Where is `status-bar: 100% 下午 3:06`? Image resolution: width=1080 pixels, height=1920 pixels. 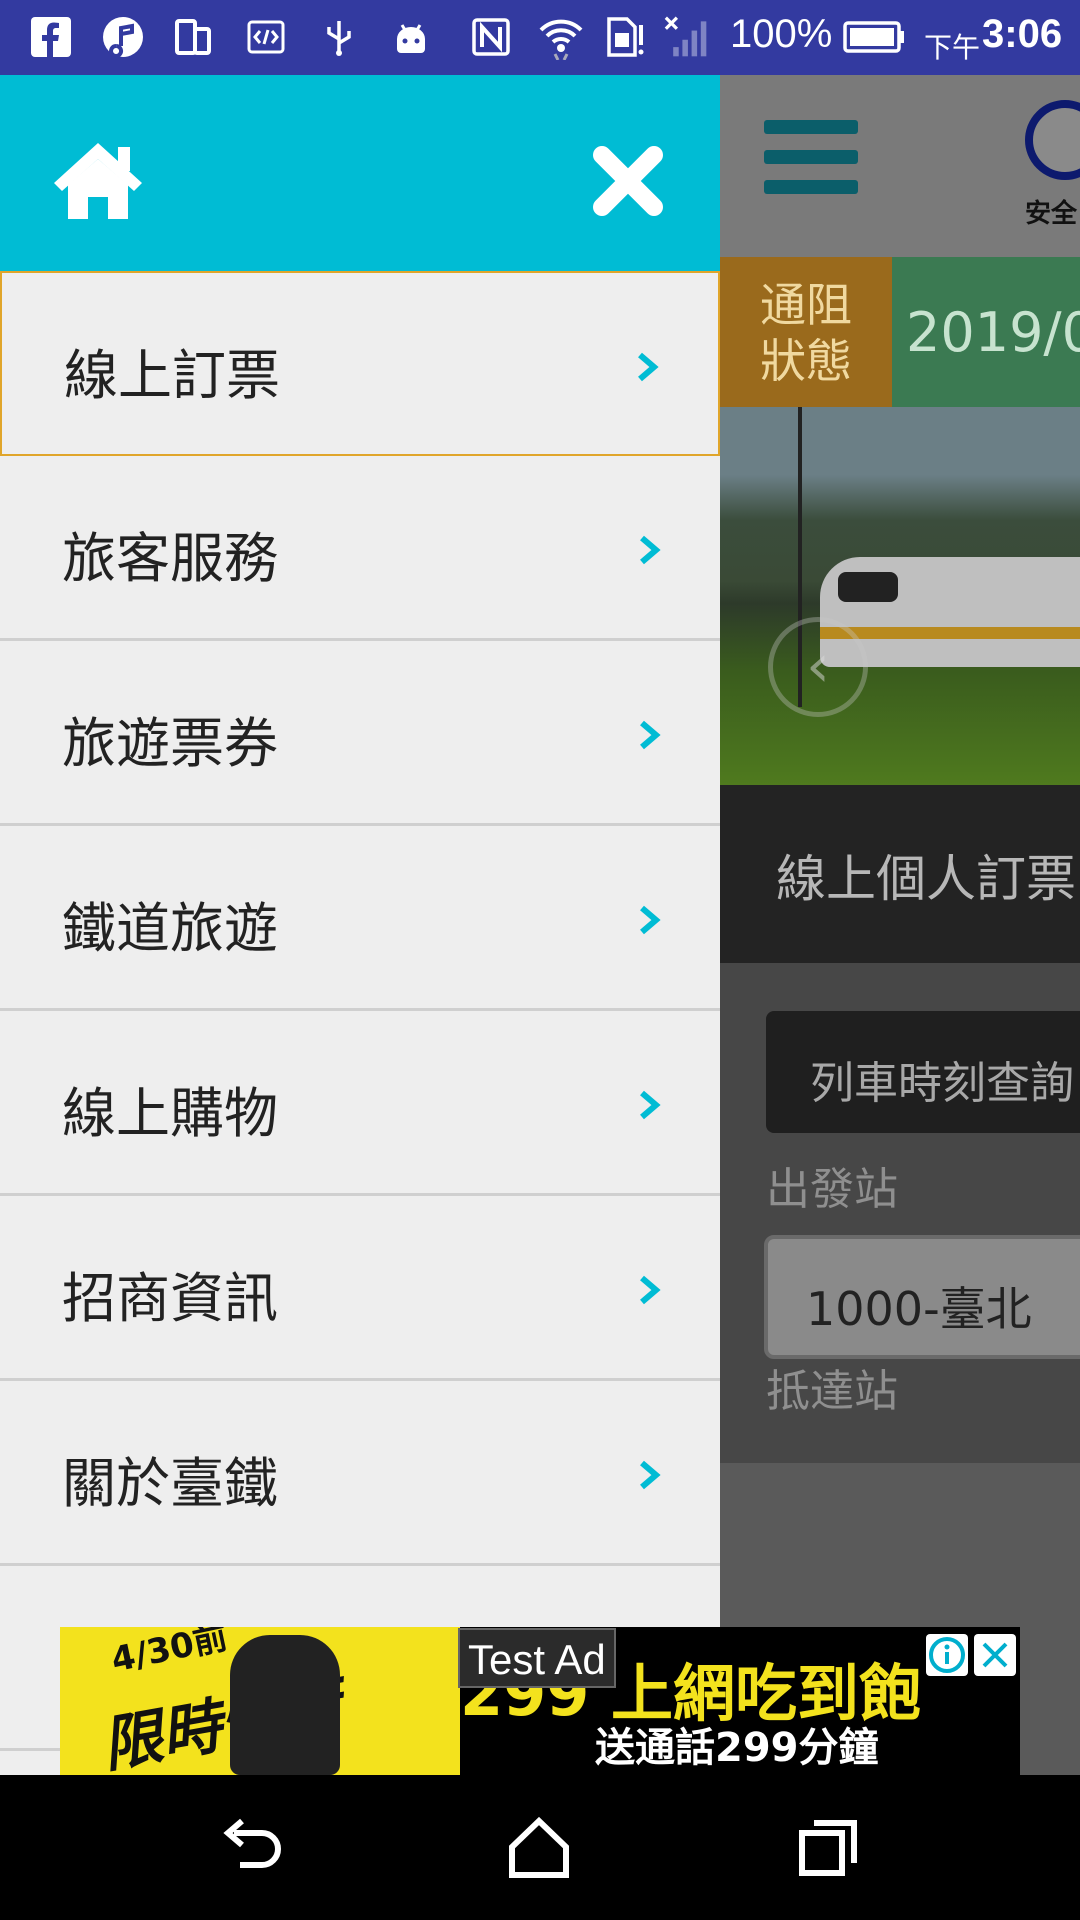
status-bar: 100% 下午 3:06 is located at coordinates (540, 37).